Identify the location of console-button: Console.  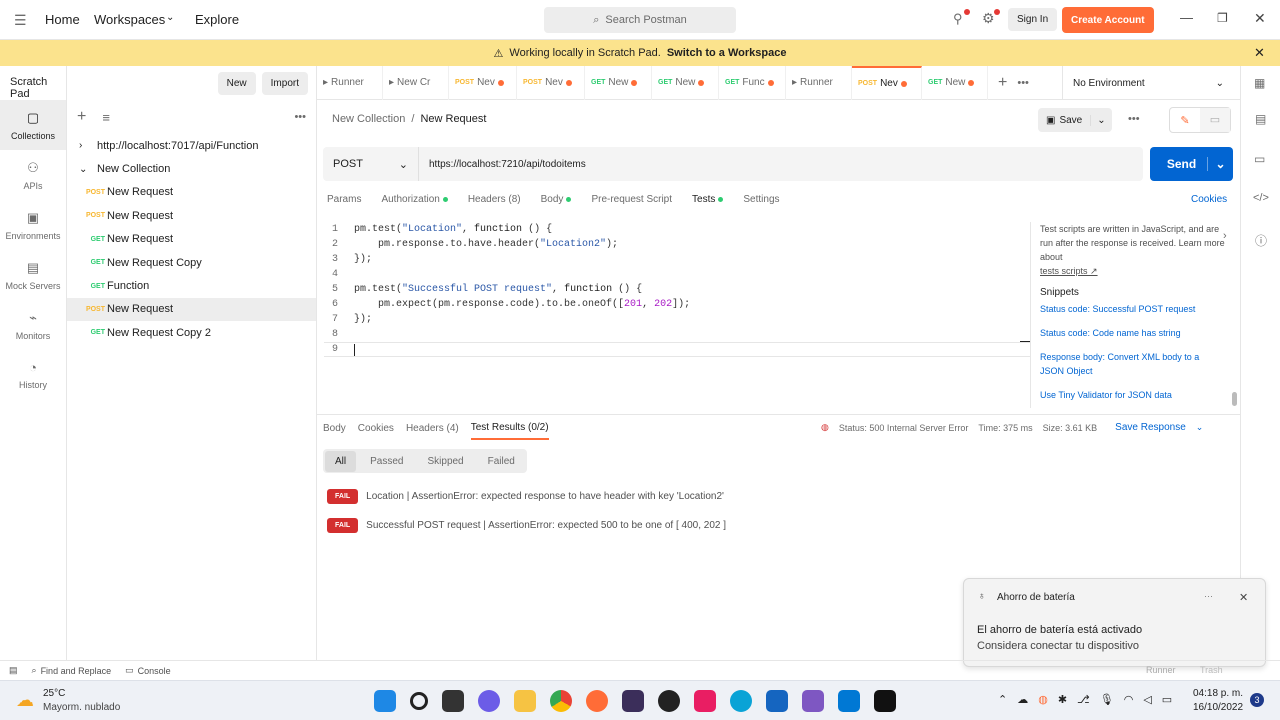
(154, 671).